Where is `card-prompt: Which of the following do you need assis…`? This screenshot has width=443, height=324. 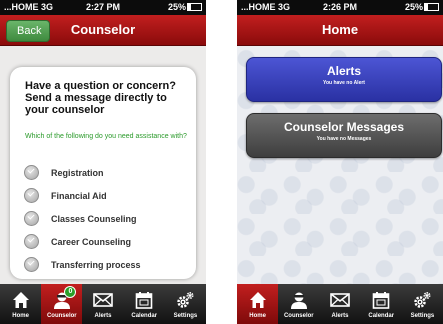 card-prompt: Which of the following do you need assis… is located at coordinates (106, 136).